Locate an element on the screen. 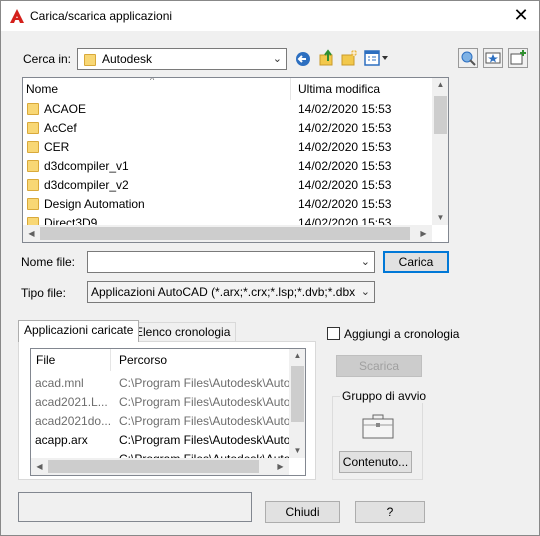 Image resolution: width=540 pixels, height=536 pixels. load-button: Carica is located at coordinates (416, 262).